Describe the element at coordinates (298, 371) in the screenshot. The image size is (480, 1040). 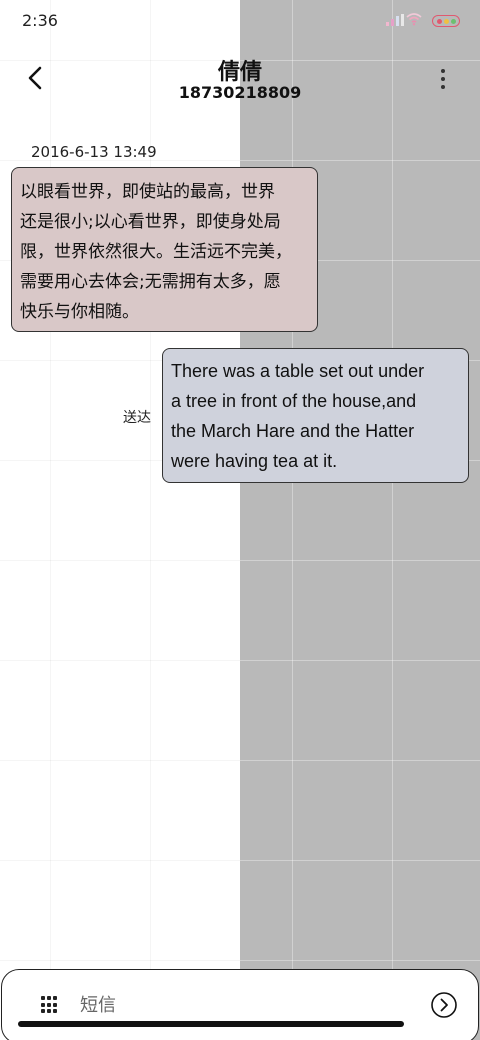
I see `message-line: There was a table set out under` at that location.